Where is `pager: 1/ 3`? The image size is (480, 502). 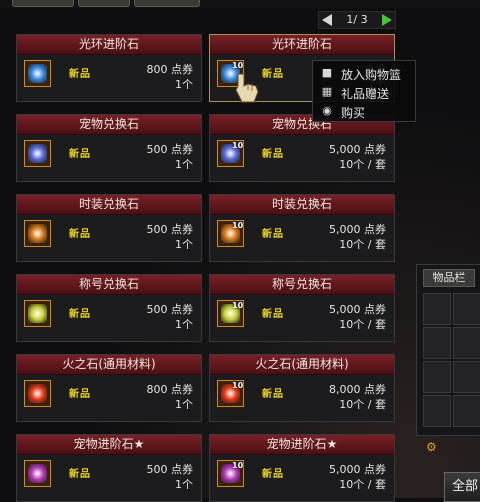
pager: 1/ 3 is located at coordinates (357, 20).